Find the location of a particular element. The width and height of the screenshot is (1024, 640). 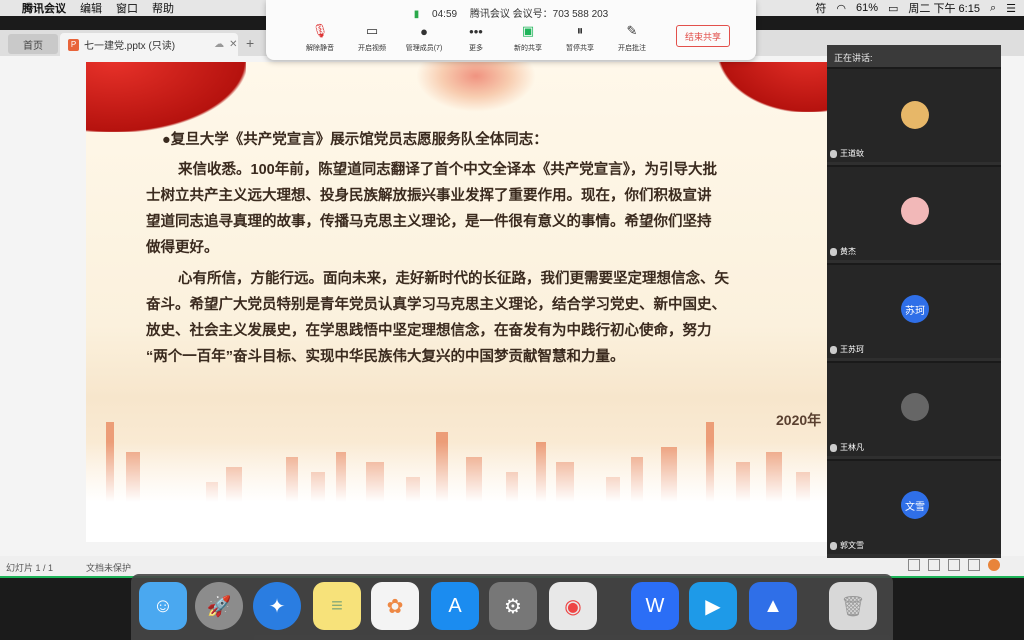

participant-tile: 王道蚊 is located at coordinates (914, 114).